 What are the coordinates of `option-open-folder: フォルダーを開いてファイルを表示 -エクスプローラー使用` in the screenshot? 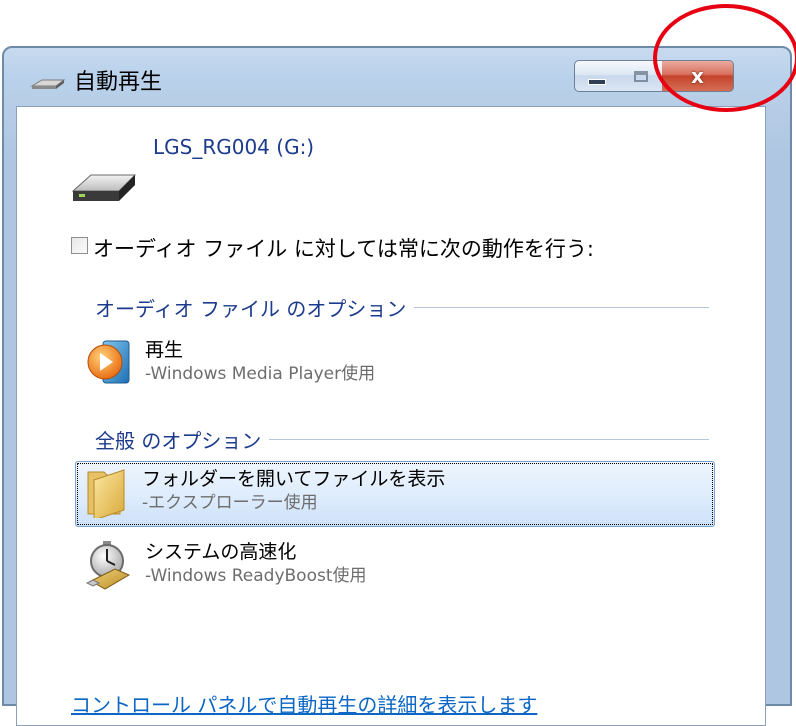 It's located at (395, 494).